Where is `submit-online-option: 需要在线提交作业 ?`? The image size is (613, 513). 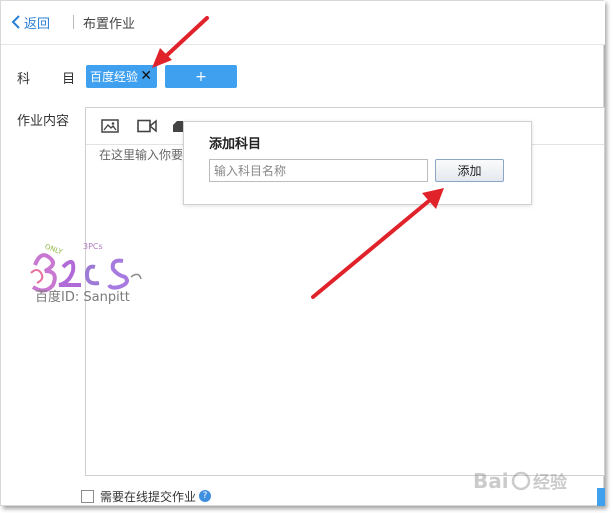
submit-online-option: 需要在线提交作业 ? is located at coordinates (146, 496).